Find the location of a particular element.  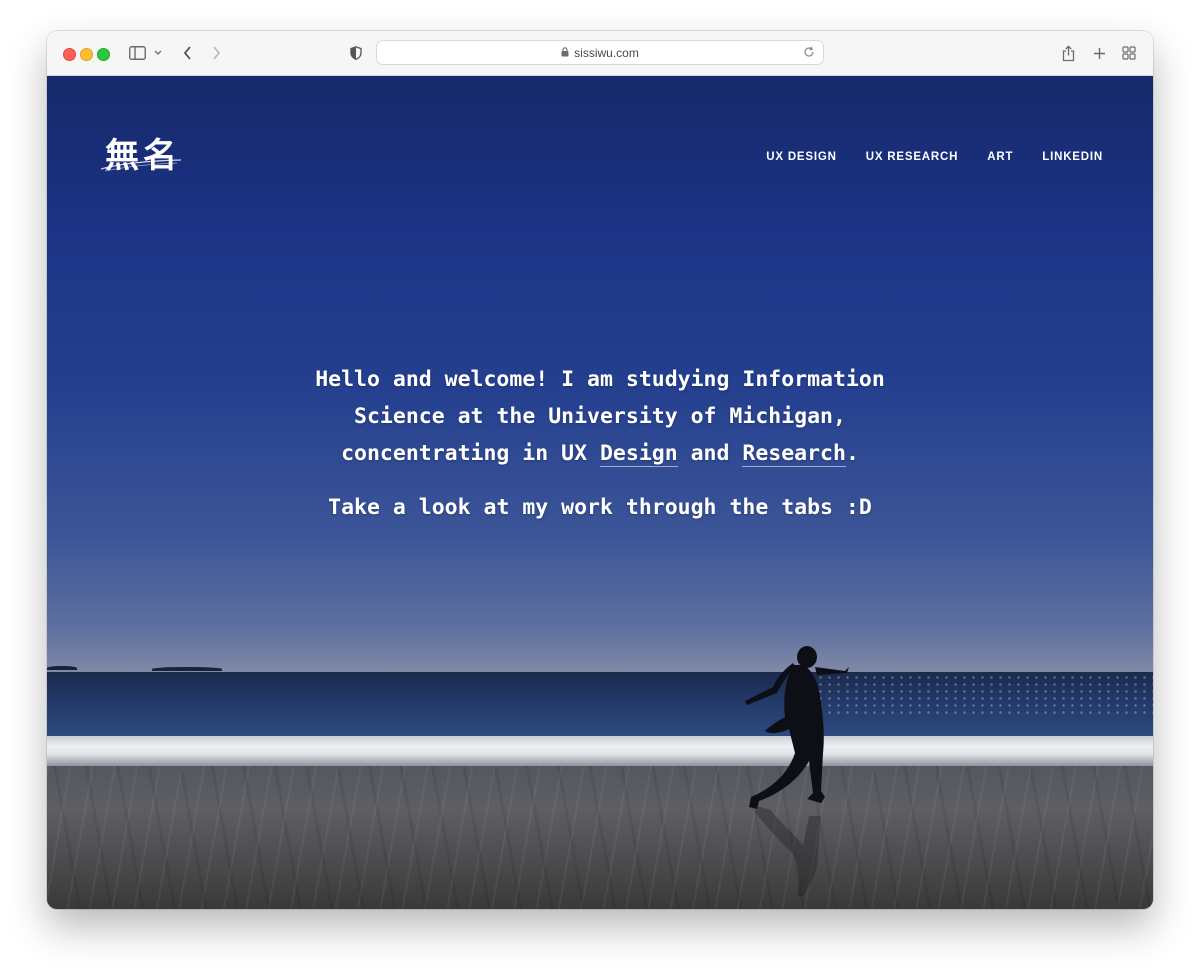

browser-toolbar: sissiwu.com is located at coordinates (600, 53).